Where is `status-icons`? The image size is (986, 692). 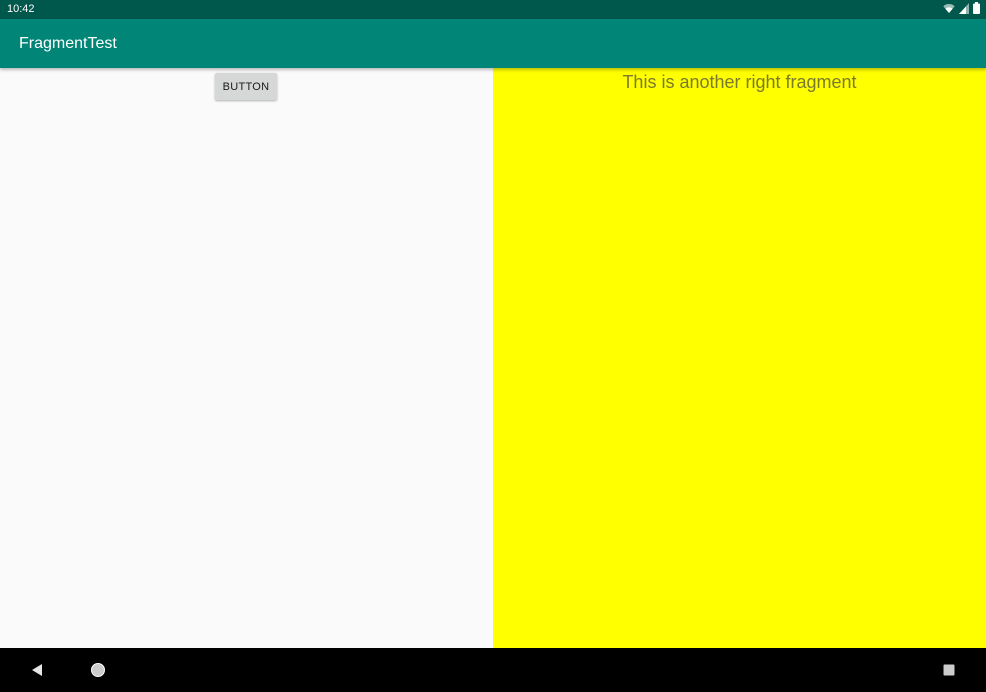 status-icons is located at coordinates (961, 10).